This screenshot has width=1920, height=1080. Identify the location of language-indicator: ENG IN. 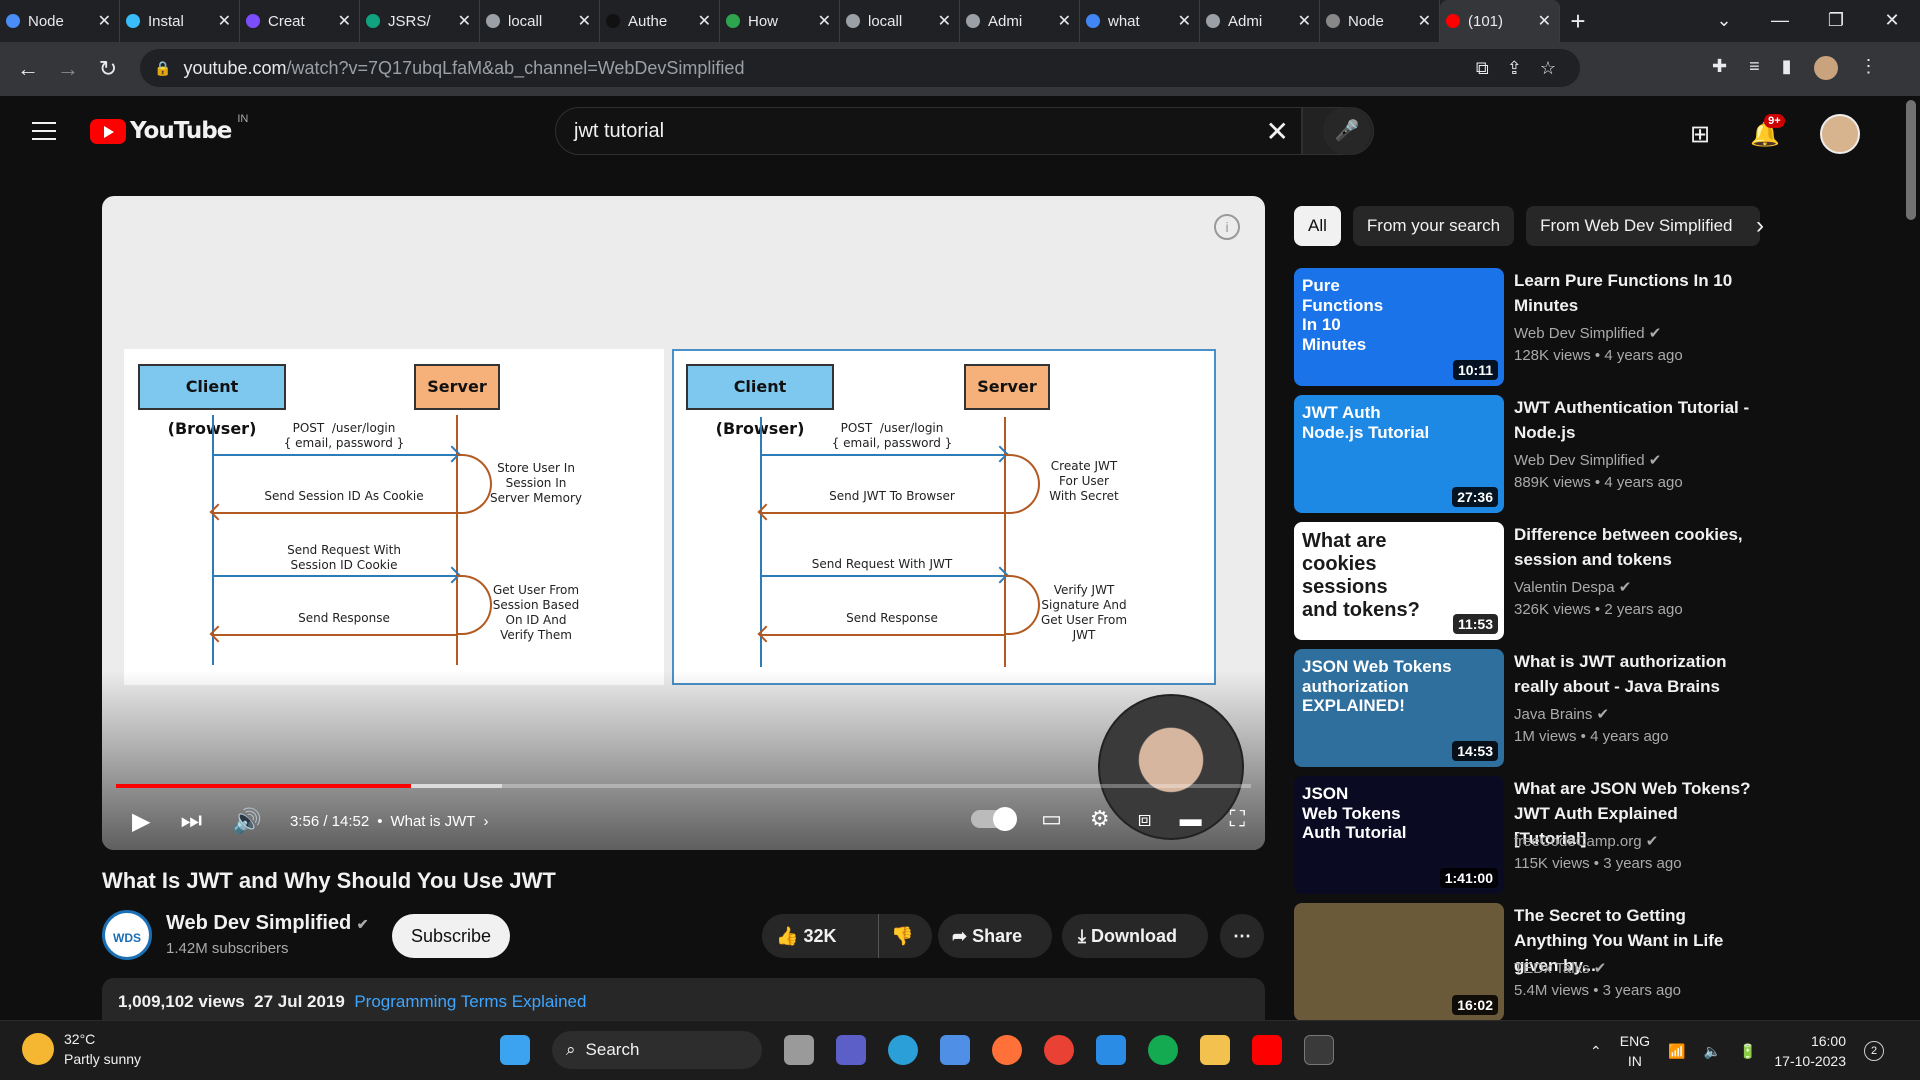
(1635, 1051).